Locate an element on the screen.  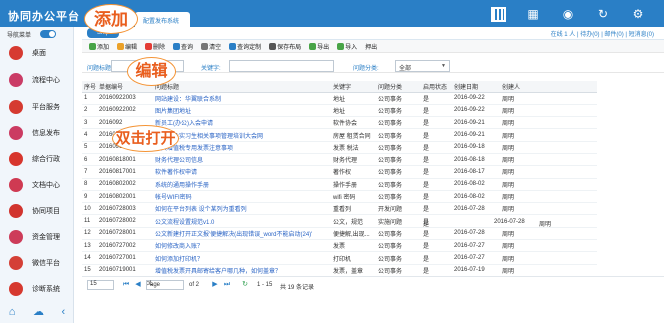
column-header-number: 序号 is located at coordinates (89, 87).